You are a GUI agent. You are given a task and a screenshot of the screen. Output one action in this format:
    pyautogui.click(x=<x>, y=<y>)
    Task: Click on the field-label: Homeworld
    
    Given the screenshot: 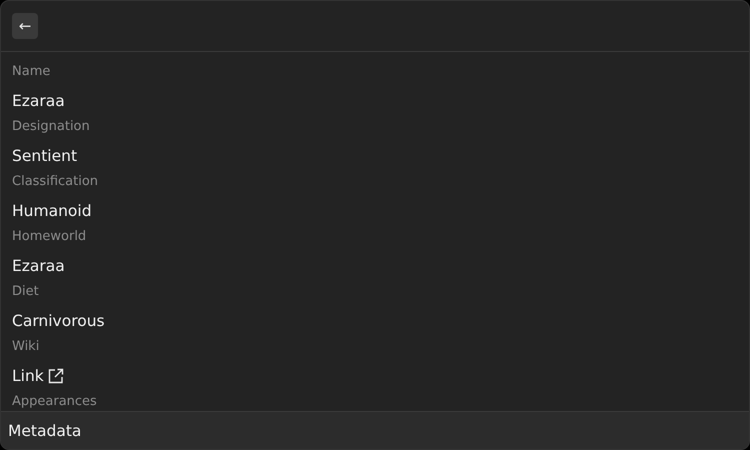 What is the action you would take?
    pyautogui.click(x=50, y=237)
    